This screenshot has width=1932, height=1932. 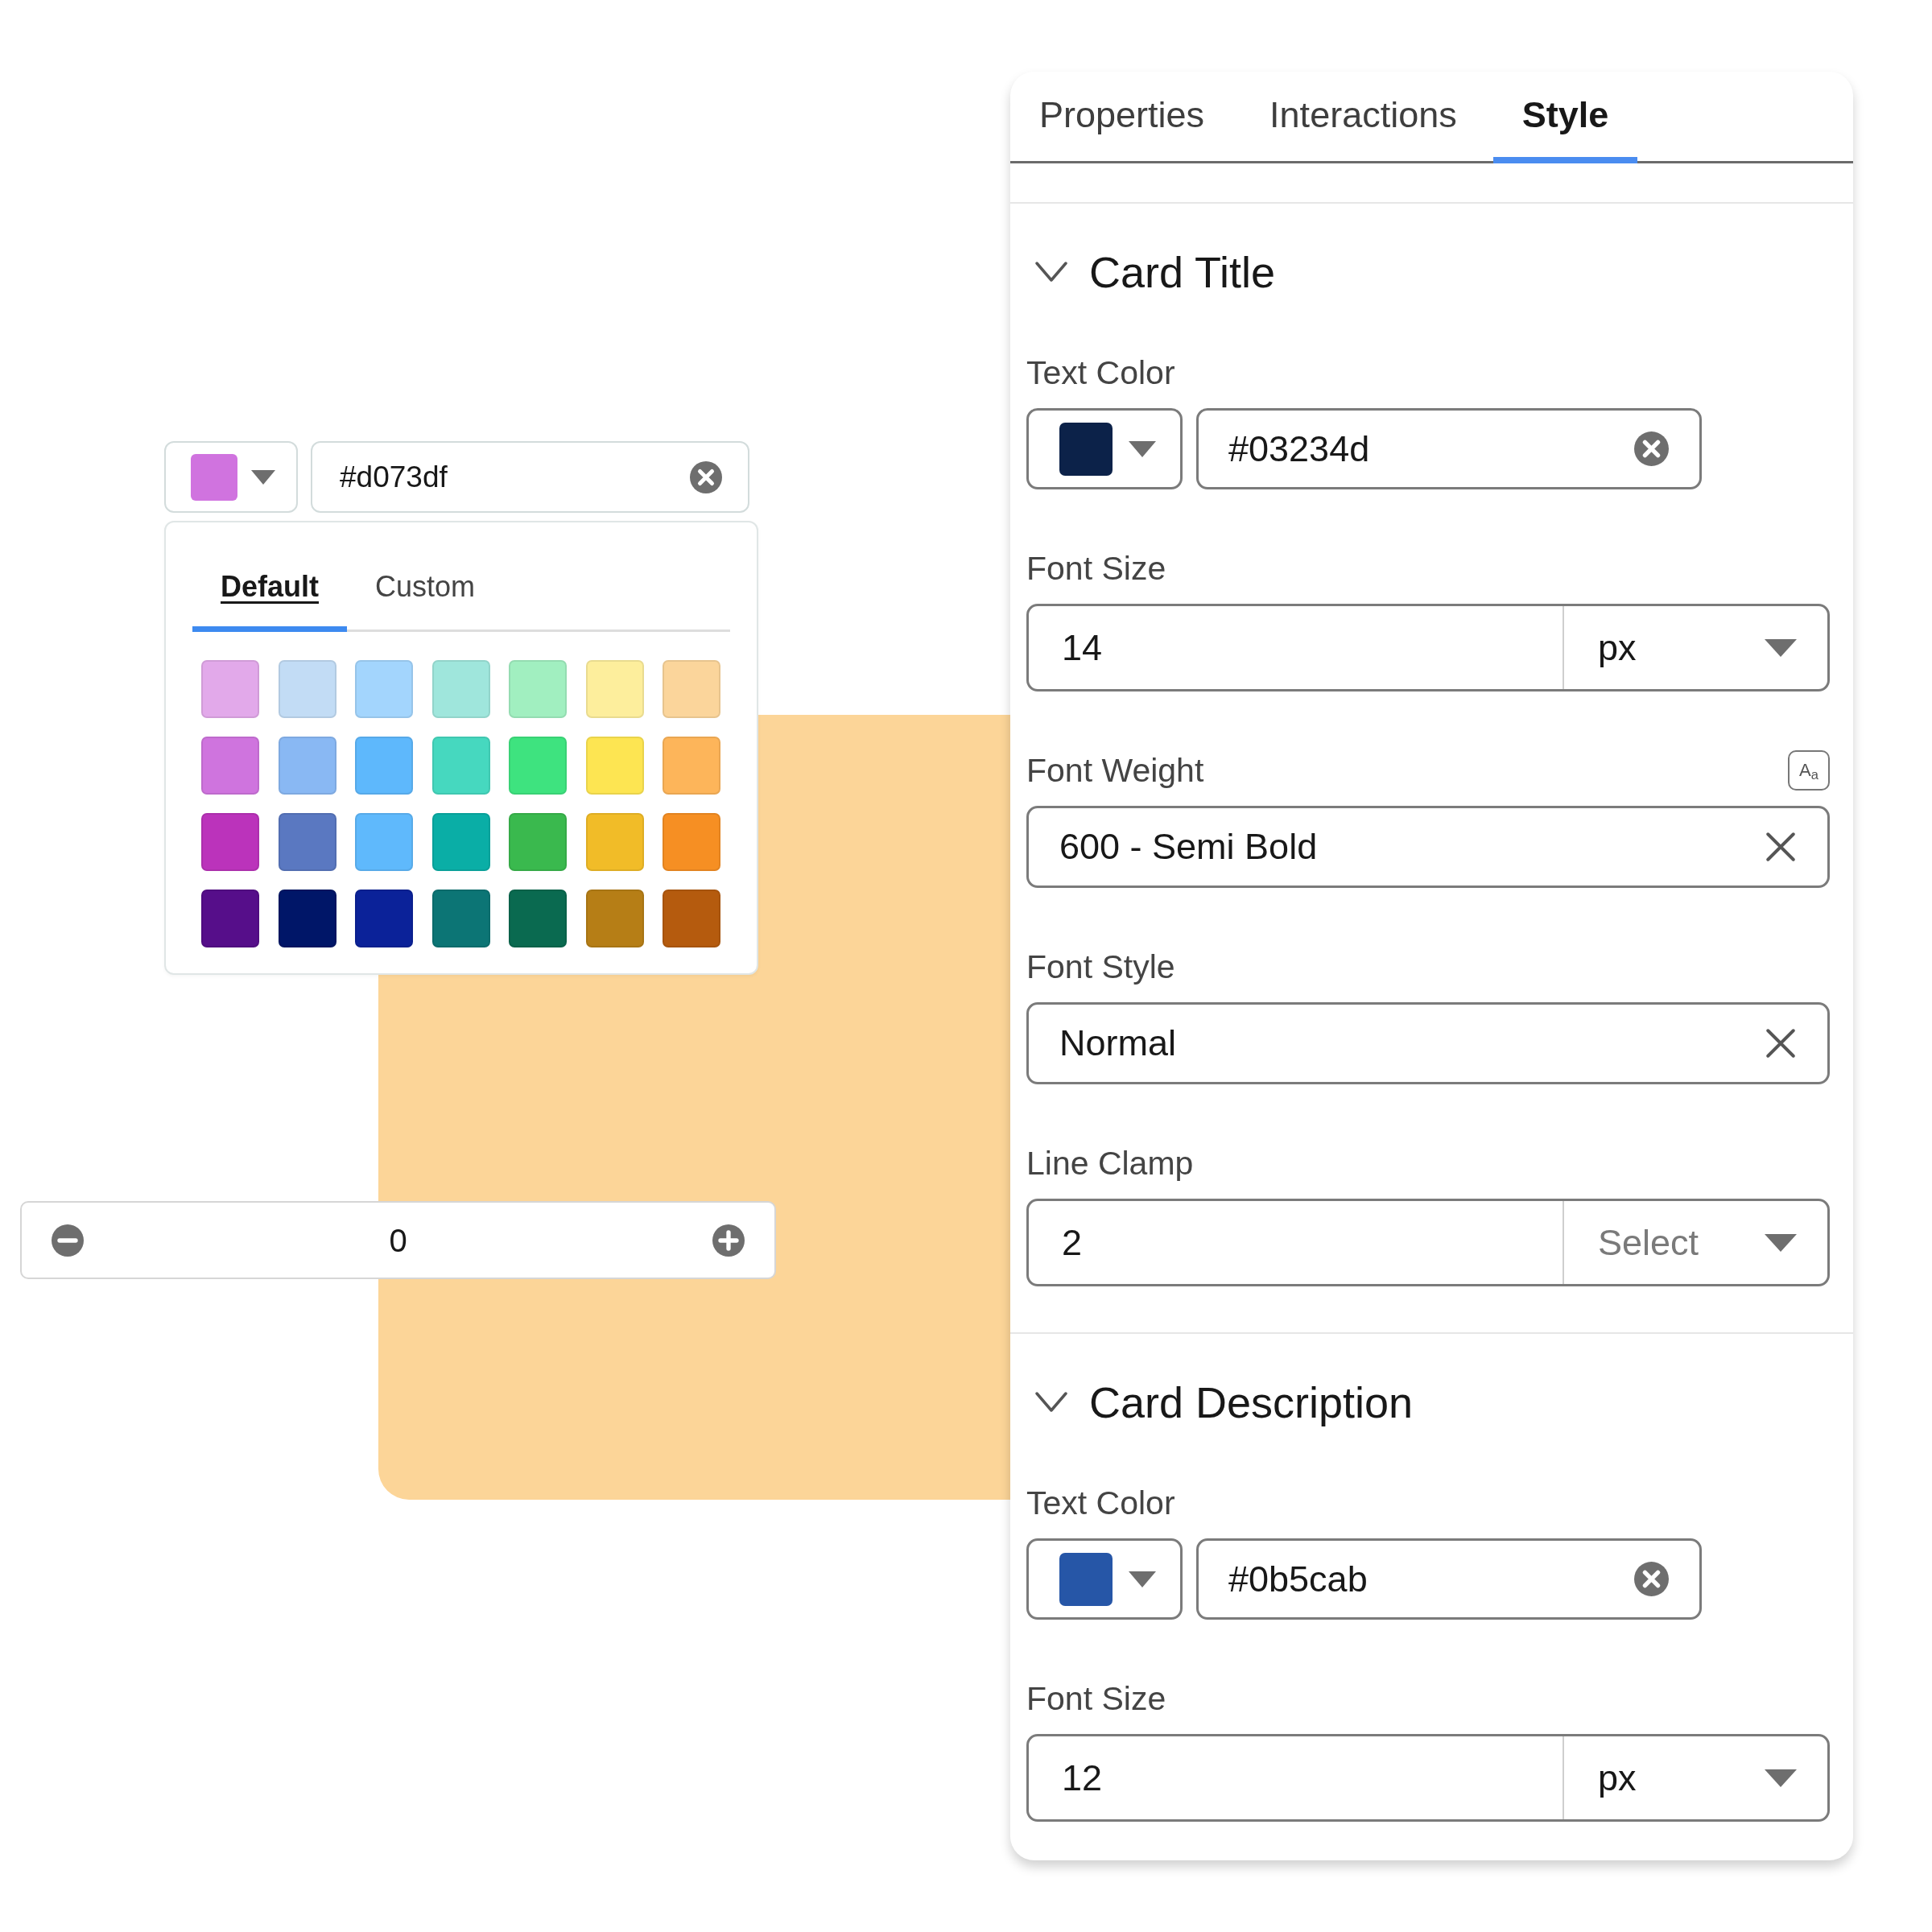 What do you see at coordinates (1296, 647) in the screenshot?
I see `number-input: 14` at bounding box center [1296, 647].